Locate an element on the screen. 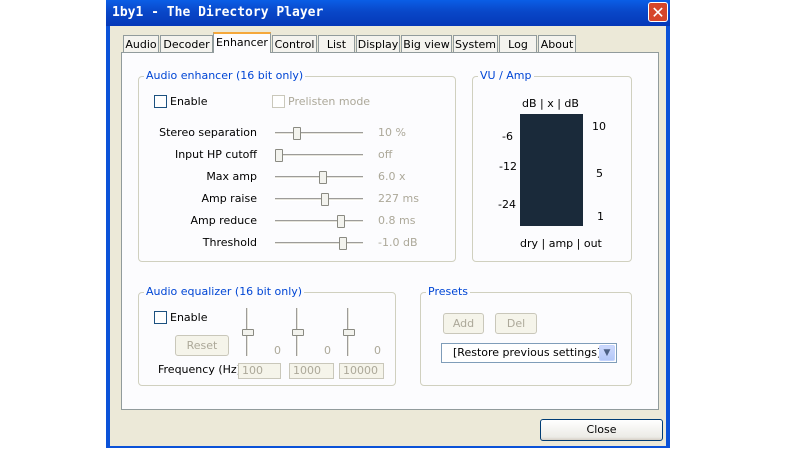 The image size is (800, 450). tab-control: Control is located at coordinates (294, 43).